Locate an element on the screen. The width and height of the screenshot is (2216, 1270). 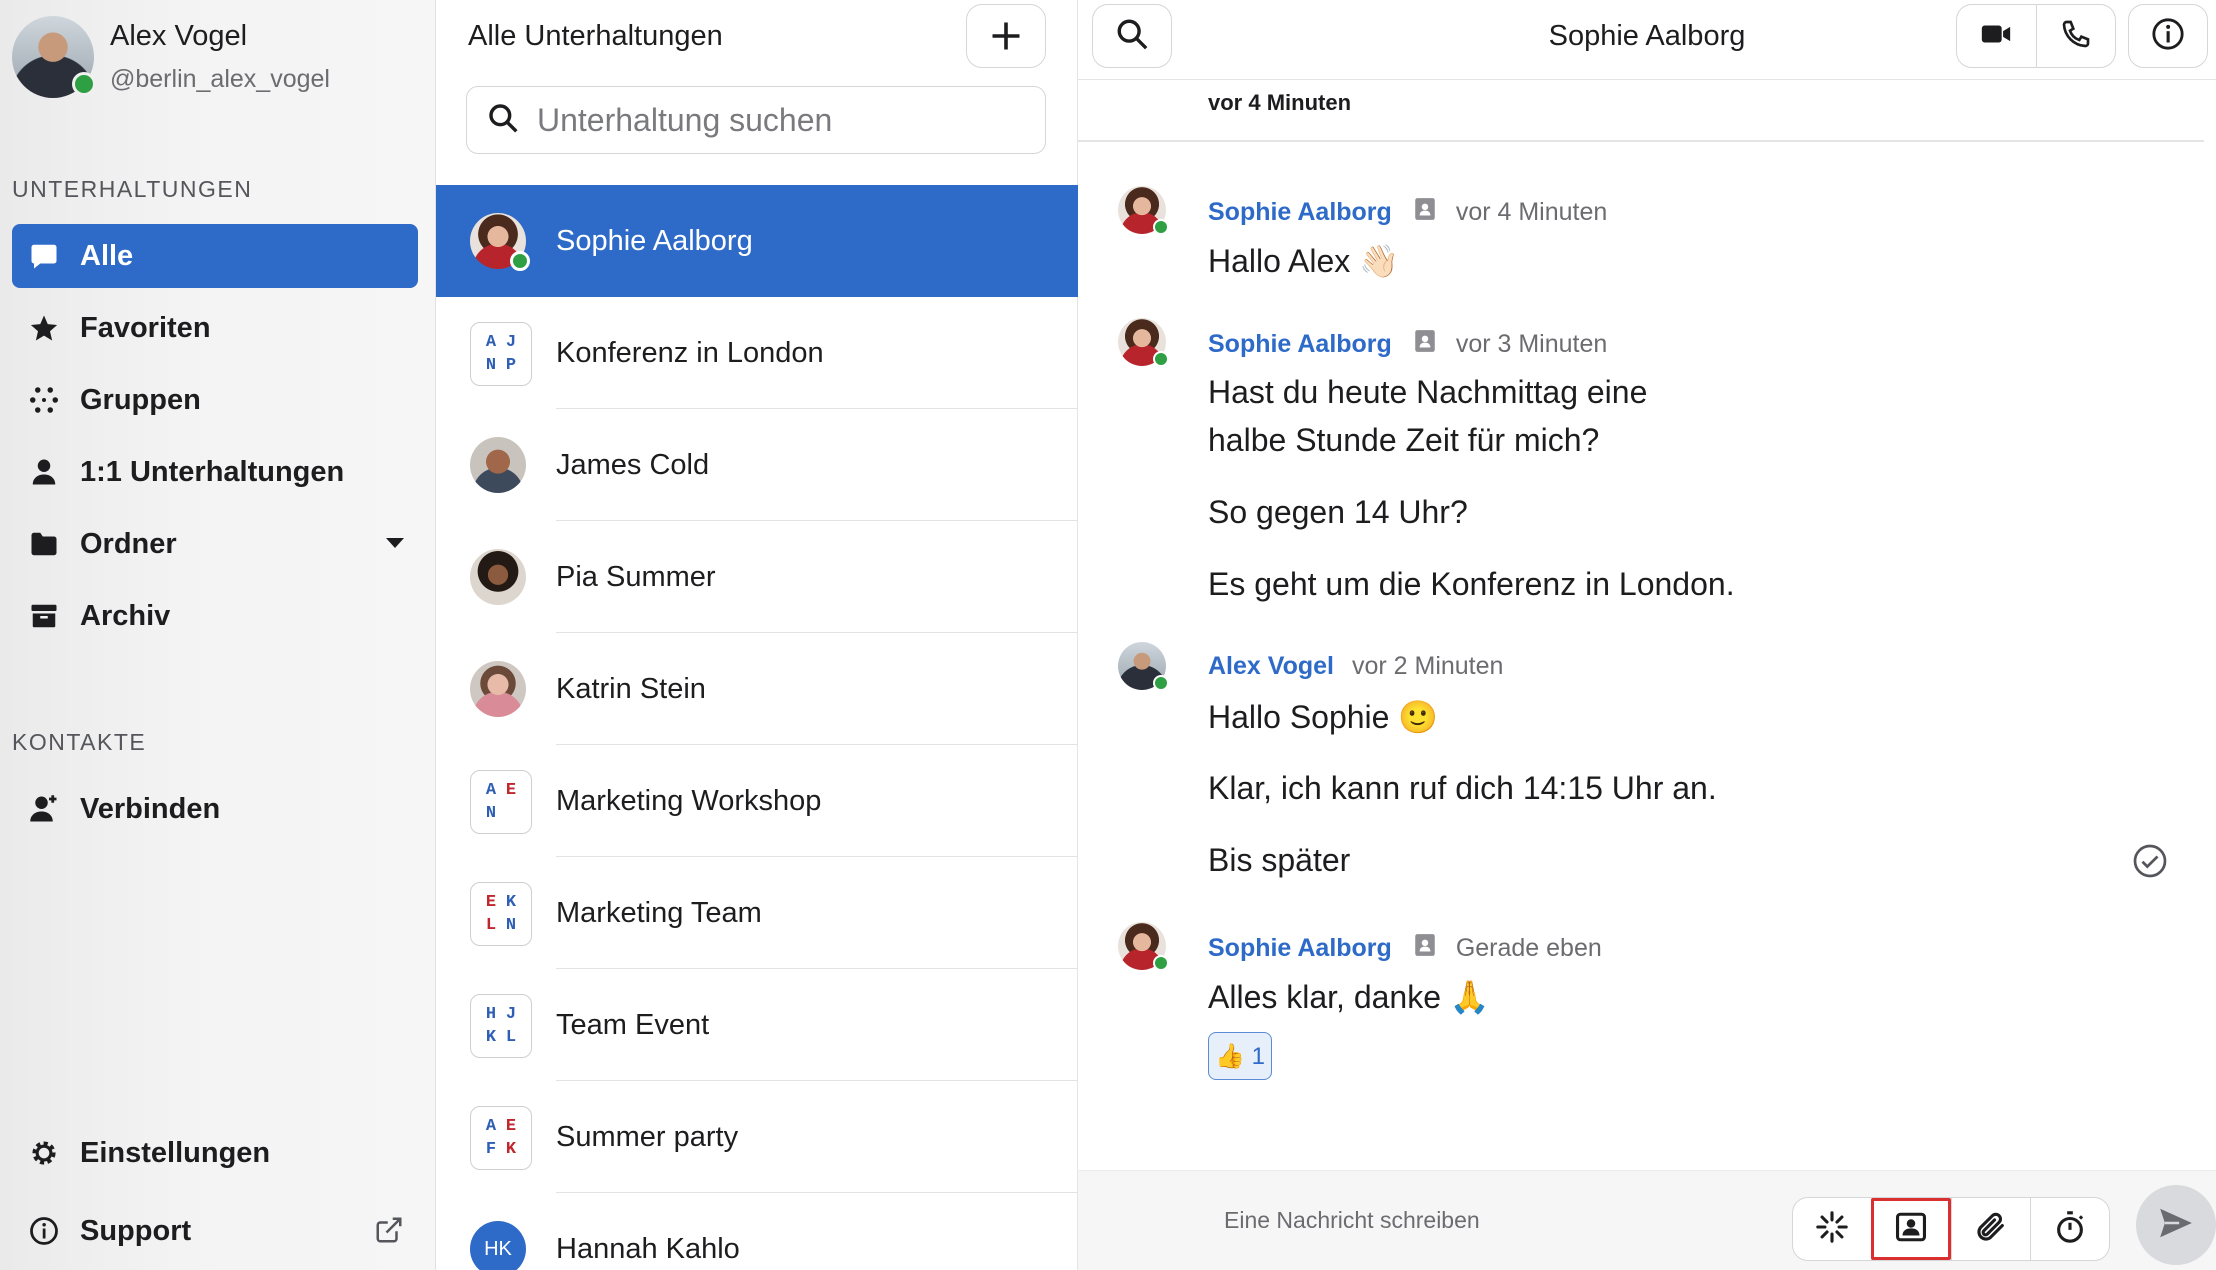
person-icon is located at coordinates (44, 472).